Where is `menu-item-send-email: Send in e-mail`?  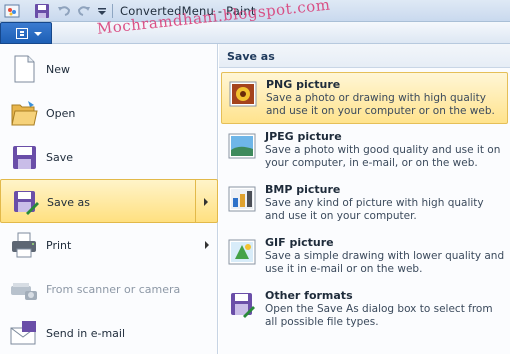
menu-item-send-email: Send in e-mail is located at coordinates (109, 332).